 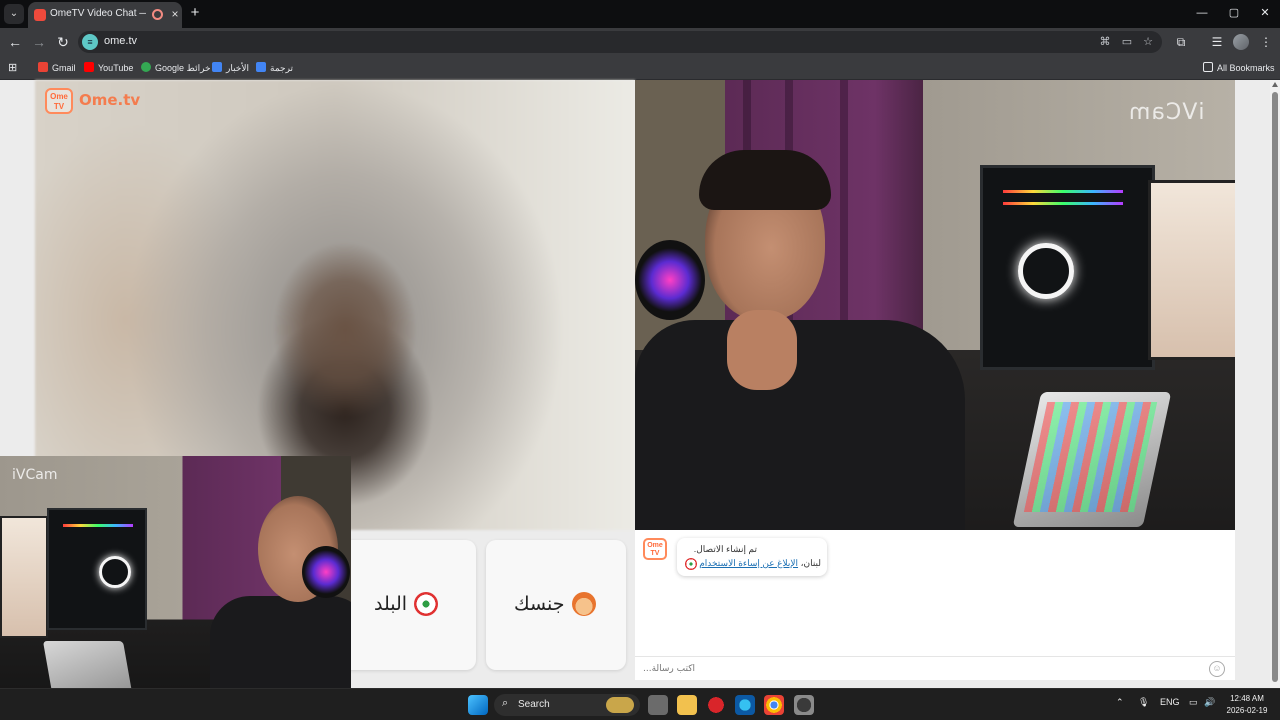 What do you see at coordinates (110, 100) in the screenshot?
I see `ometv-logo-text: Ome.tv` at bounding box center [110, 100].